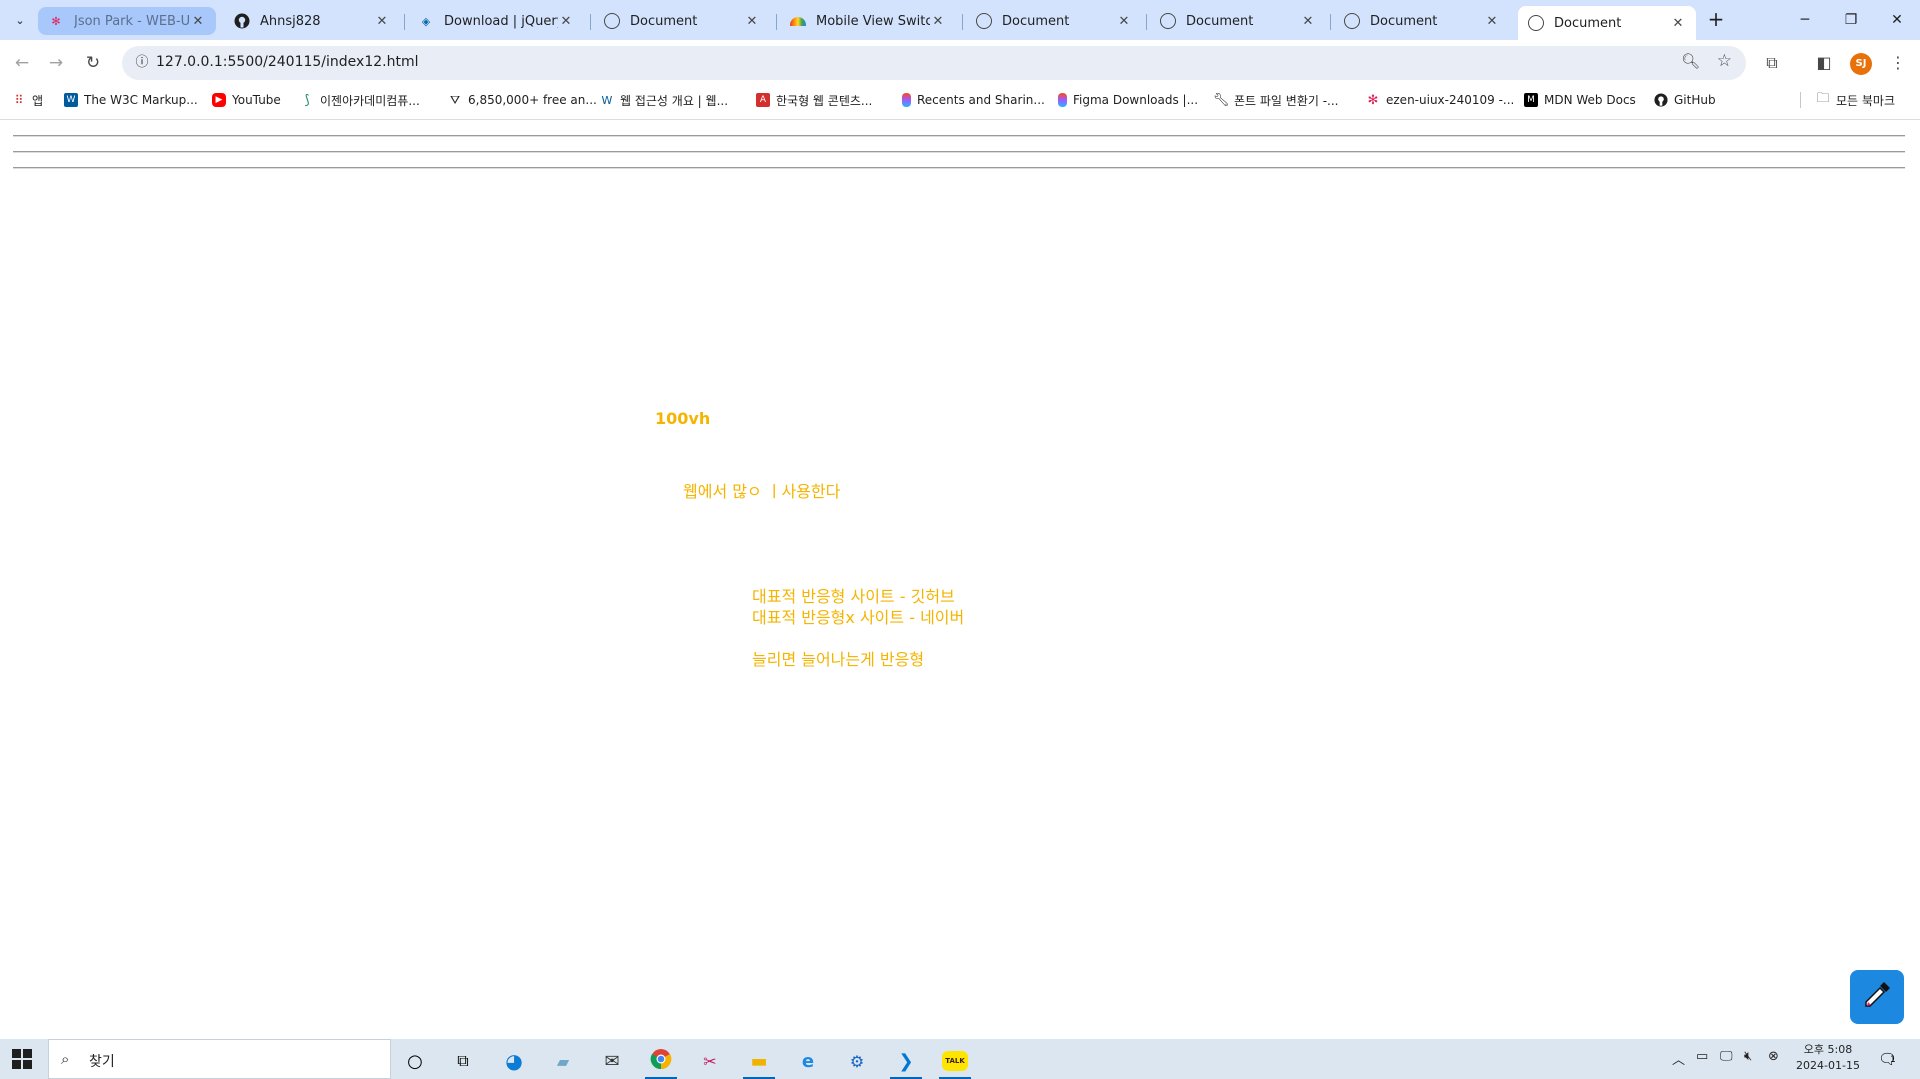  I want to click on settings-icon: ⚙, so click(857, 1061).